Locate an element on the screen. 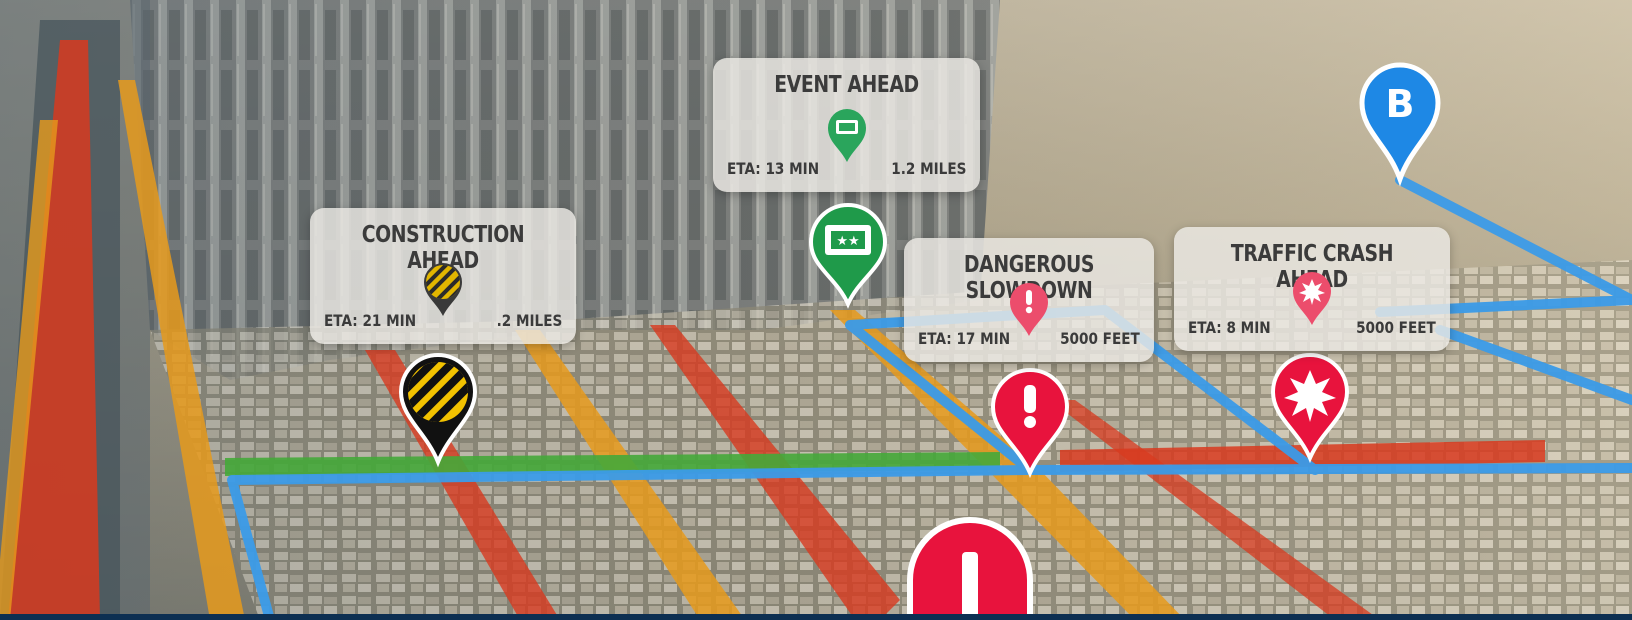  bottom-edge-strip is located at coordinates (816, 617).